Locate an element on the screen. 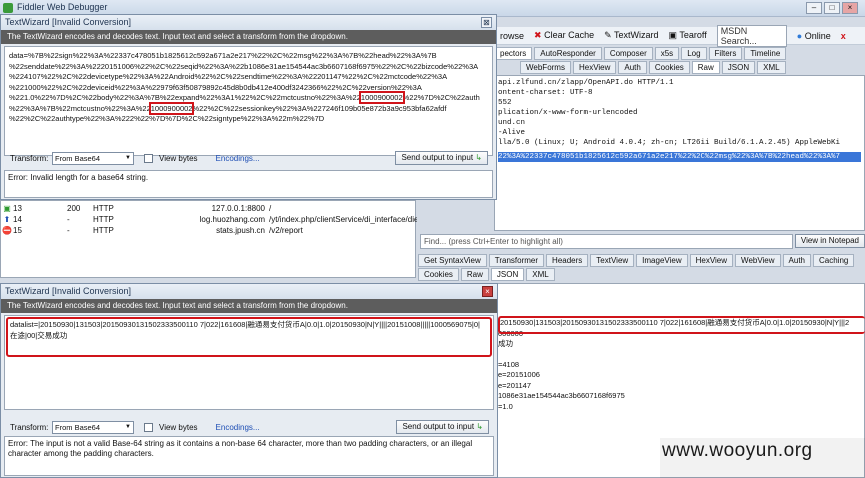  textwizard-label: TextWizard is located at coordinates (636, 35).